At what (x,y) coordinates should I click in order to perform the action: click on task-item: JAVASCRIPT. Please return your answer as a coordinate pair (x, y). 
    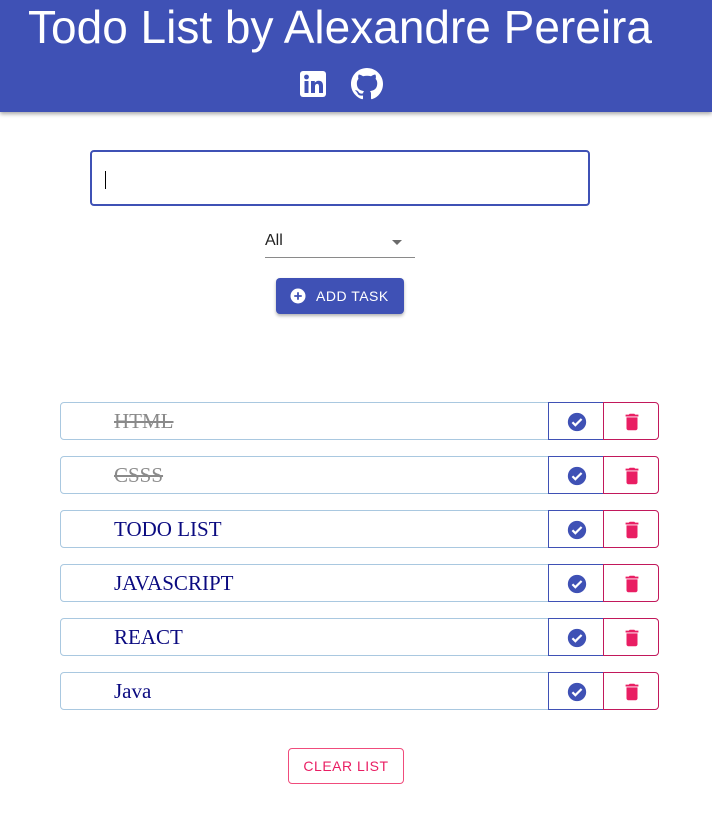
    Looking at the image, I should click on (360, 583).